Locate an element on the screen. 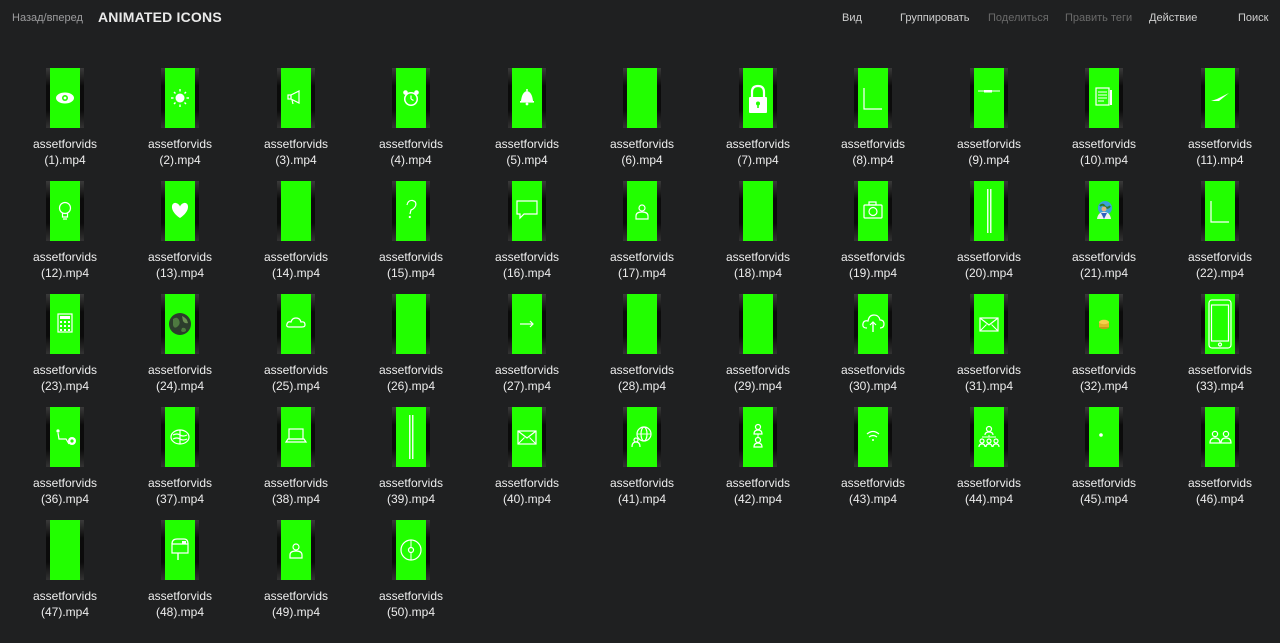  file-item: assetforvids (36).mp4 is located at coordinates (65, 458).